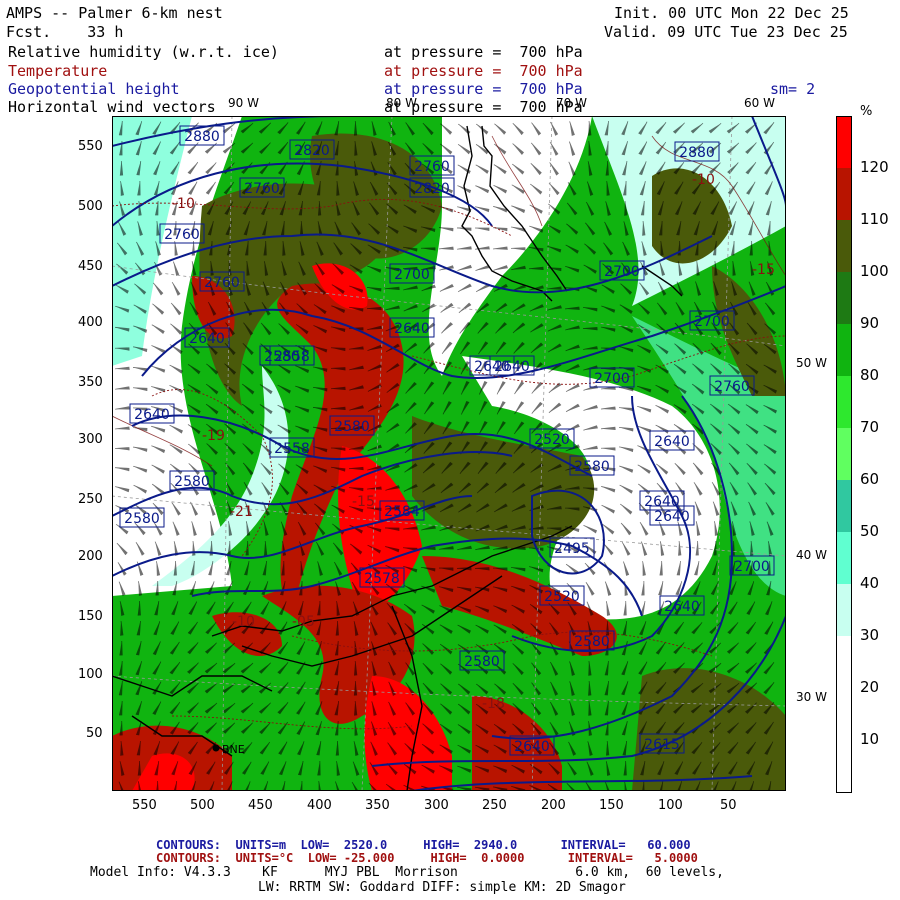 Image resolution: width=900 pixels, height=900 pixels. I want to click on y-tick-label: 150, so click(90, 616).